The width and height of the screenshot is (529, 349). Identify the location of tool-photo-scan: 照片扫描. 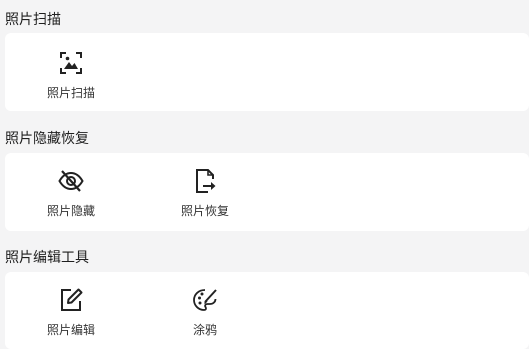
(71, 74).